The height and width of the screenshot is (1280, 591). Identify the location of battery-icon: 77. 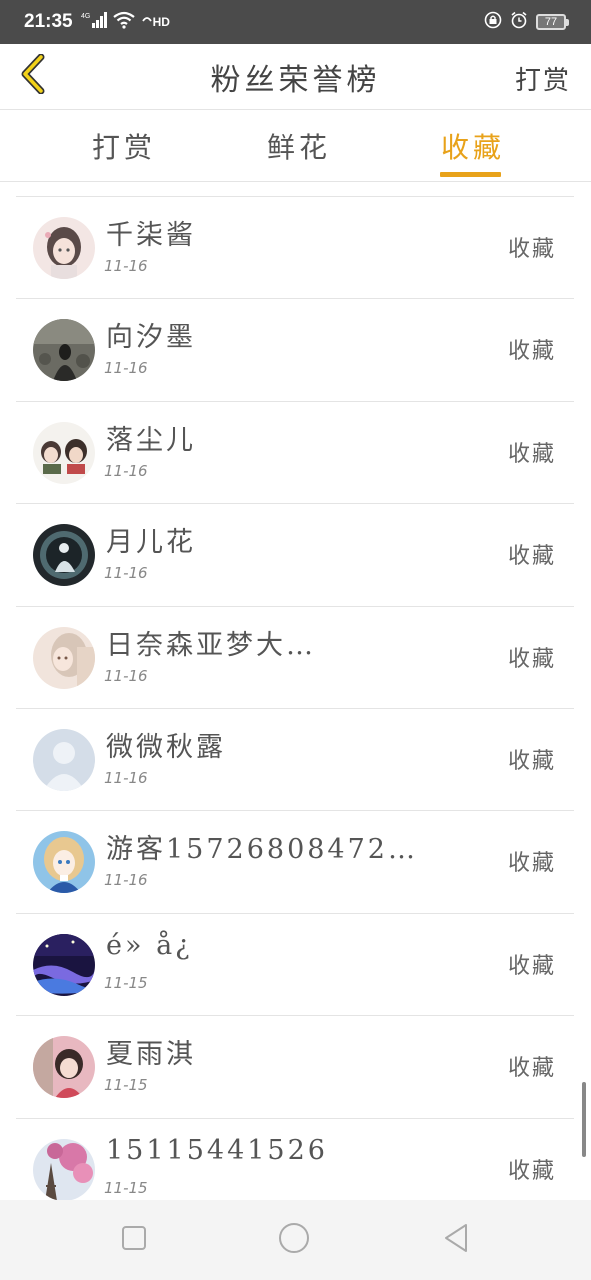
(552, 22).